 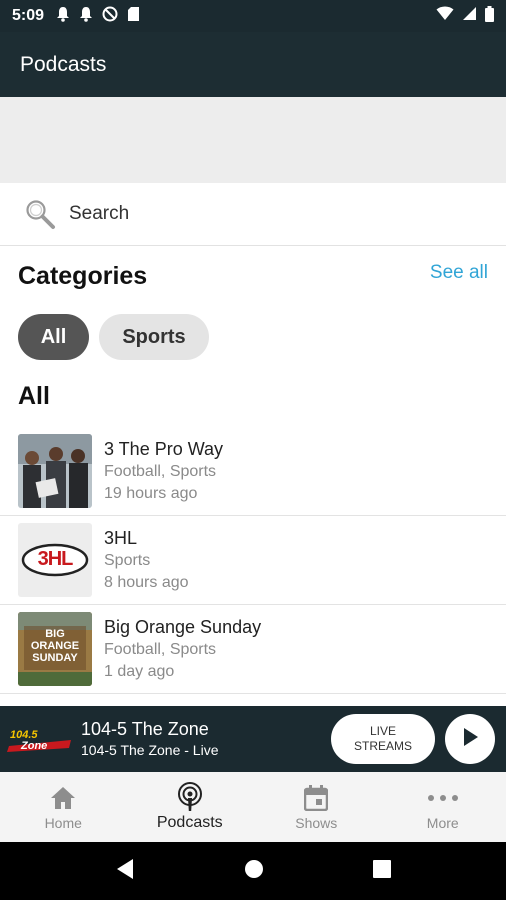 What do you see at coordinates (442, 823) in the screenshot?
I see `nav-more-label: More` at bounding box center [442, 823].